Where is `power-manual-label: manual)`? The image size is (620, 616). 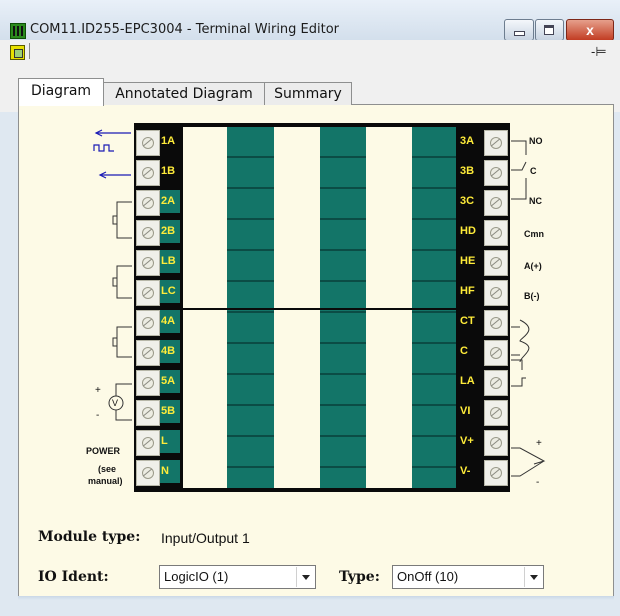 power-manual-label: manual) is located at coordinates (105, 481).